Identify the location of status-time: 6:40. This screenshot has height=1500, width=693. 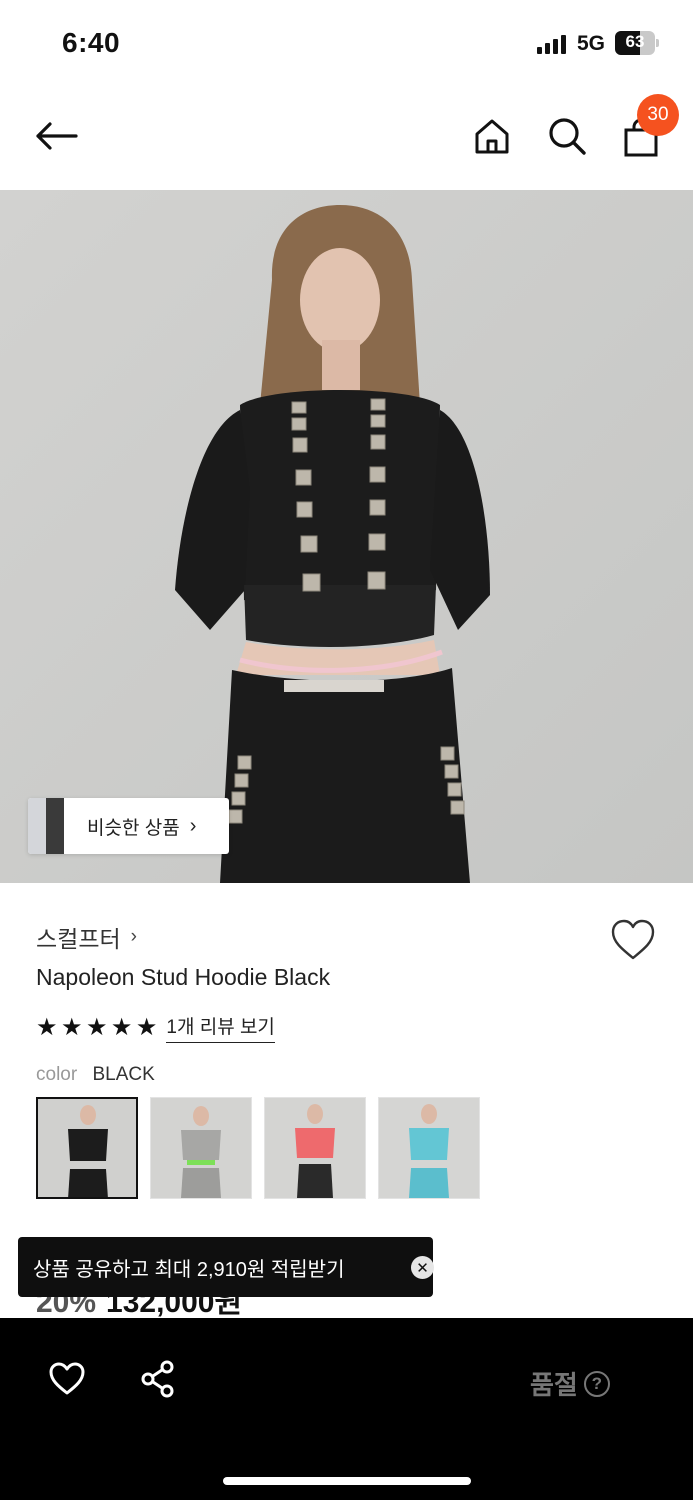
(91, 42).